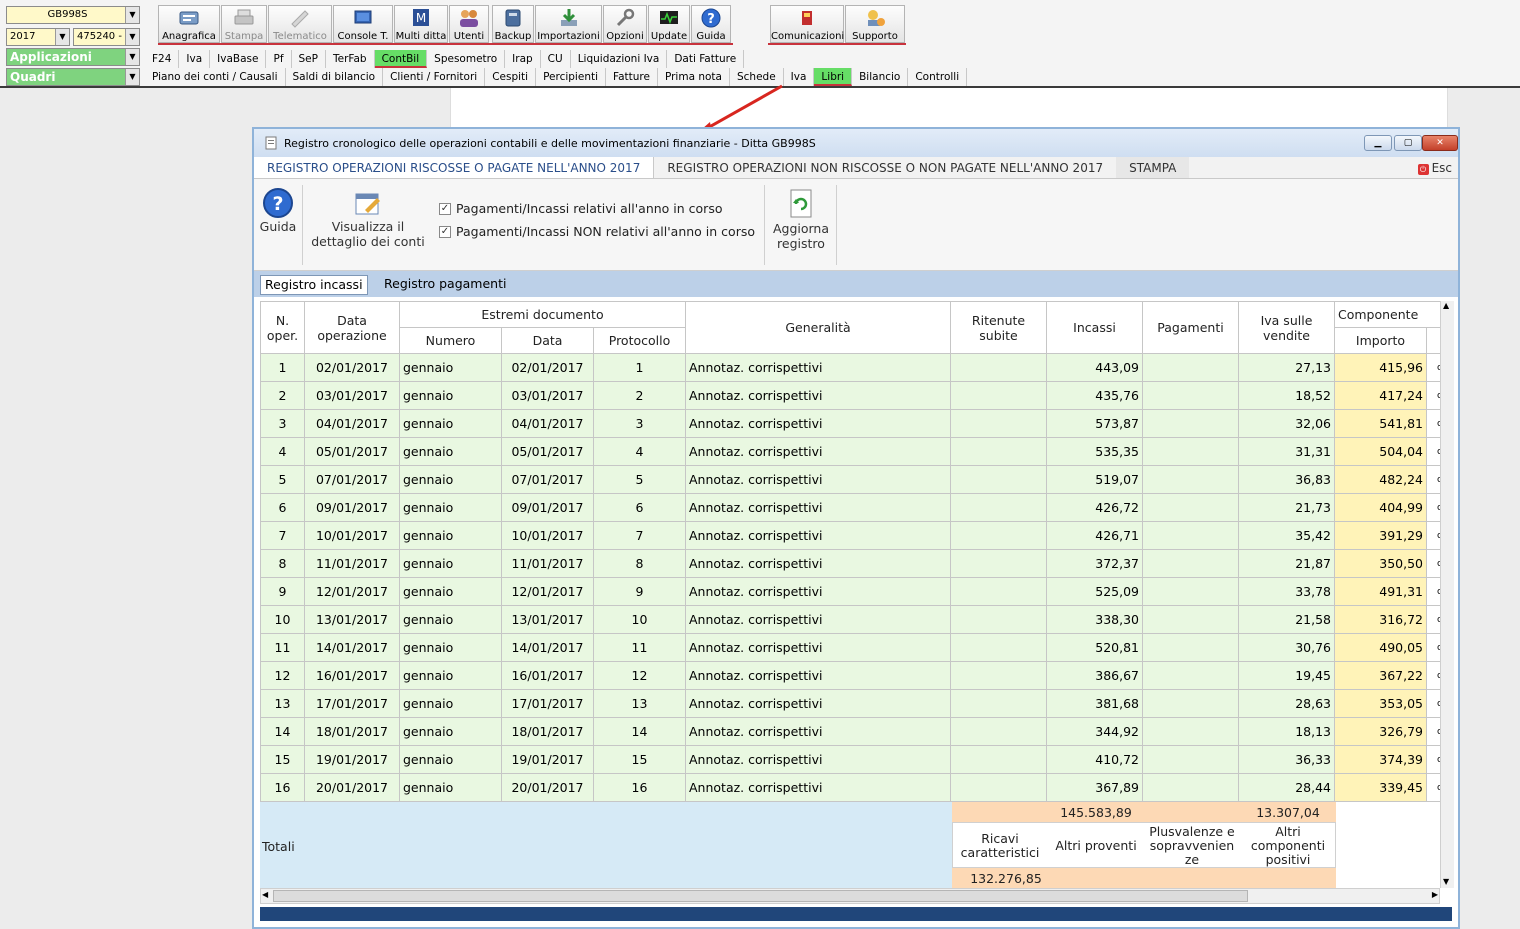 This screenshot has height=929, width=1520. Describe the element at coordinates (669, 24) in the screenshot. I see `update-button: Update` at that location.